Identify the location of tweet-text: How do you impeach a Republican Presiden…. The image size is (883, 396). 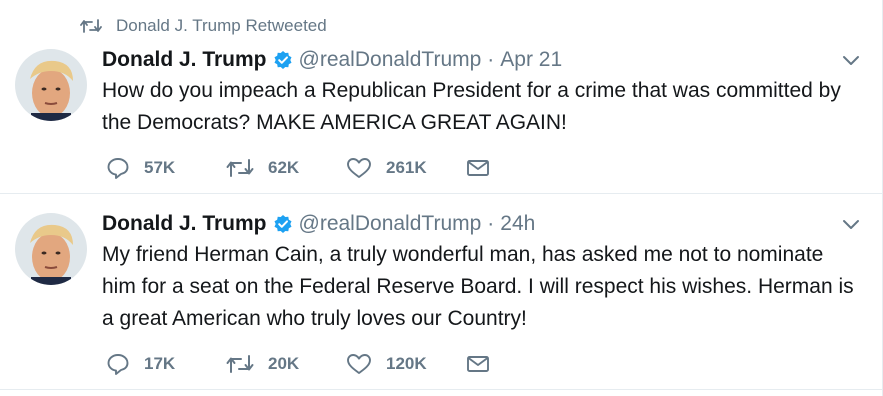
(471, 106).